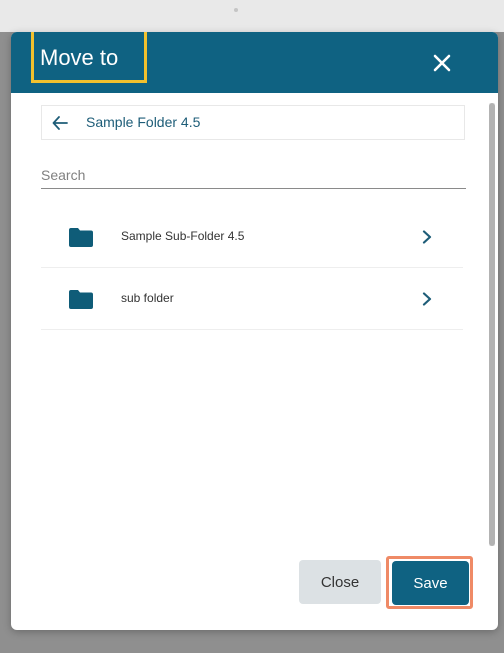 This screenshot has height=653, width=504. Describe the element at coordinates (253, 122) in the screenshot. I see `breadcrumb: Sample Folder 4.5` at that location.